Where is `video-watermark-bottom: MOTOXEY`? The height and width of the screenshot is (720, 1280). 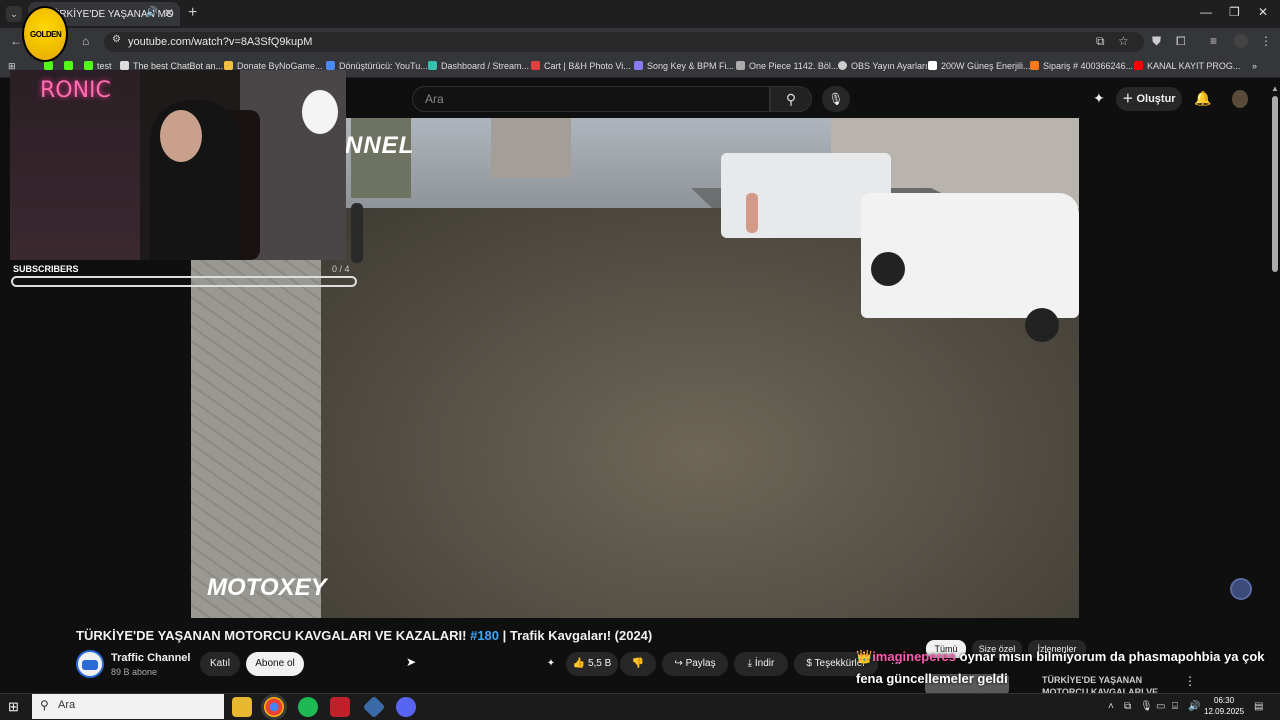
video-watermark-bottom: MOTOXEY is located at coordinates (267, 587).